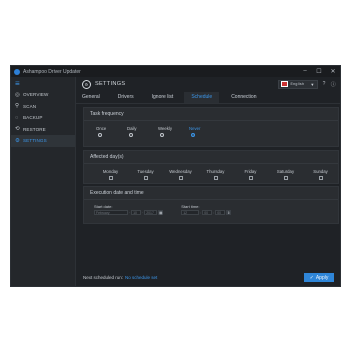 This screenshot has width=350, height=350. What do you see at coordinates (86, 84) in the screenshot?
I see `settings-gear-icon: ⚙` at bounding box center [86, 84].